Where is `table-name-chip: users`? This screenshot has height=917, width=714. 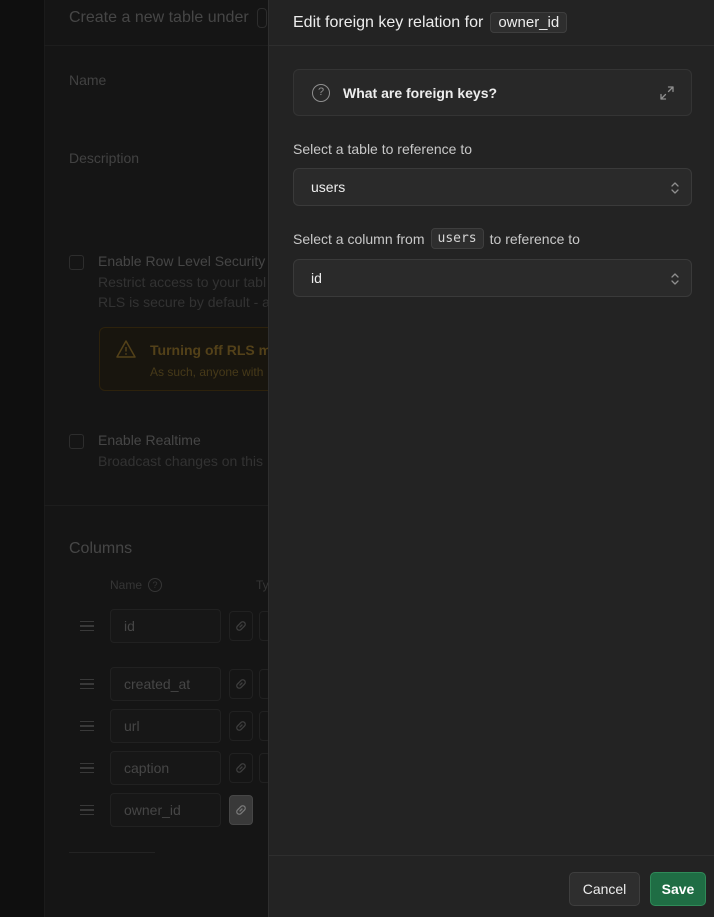
table-name-chip: users is located at coordinates (457, 238).